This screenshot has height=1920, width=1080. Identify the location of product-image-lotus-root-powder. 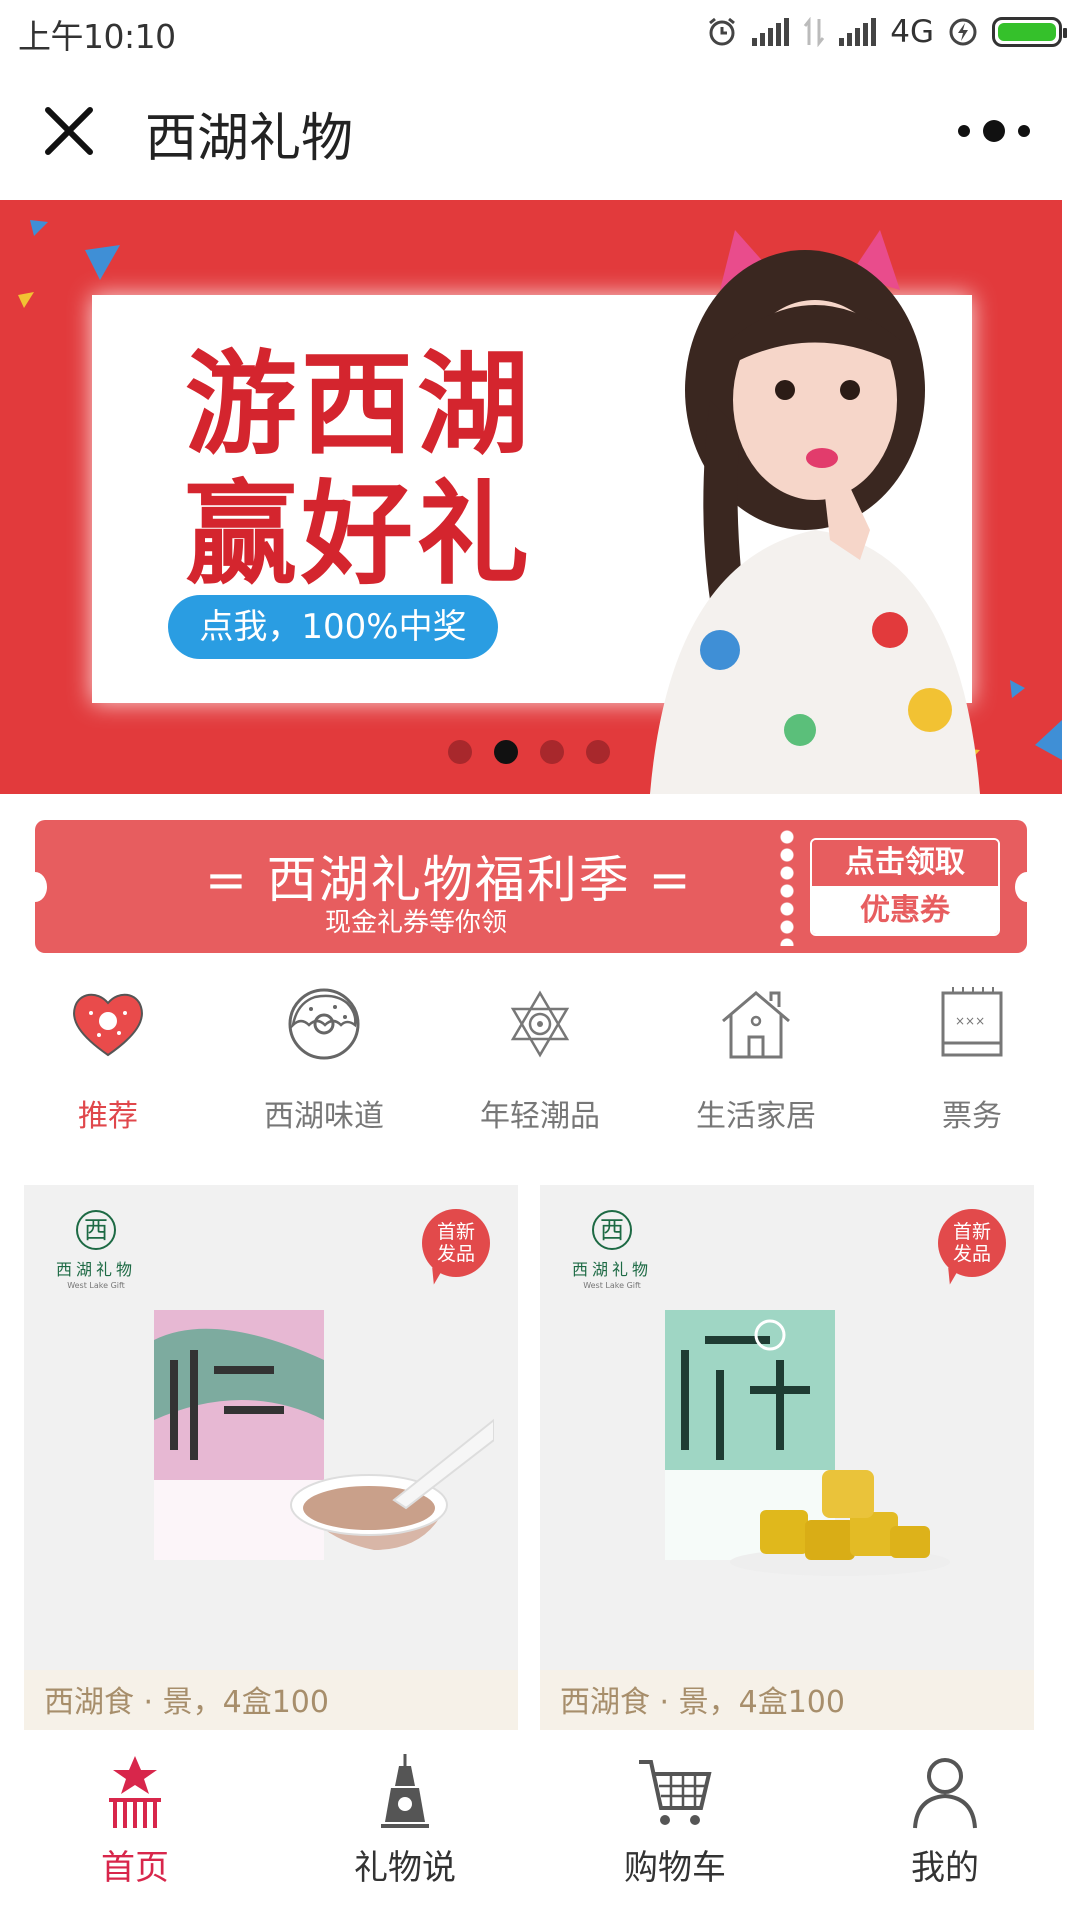
(324, 1435).